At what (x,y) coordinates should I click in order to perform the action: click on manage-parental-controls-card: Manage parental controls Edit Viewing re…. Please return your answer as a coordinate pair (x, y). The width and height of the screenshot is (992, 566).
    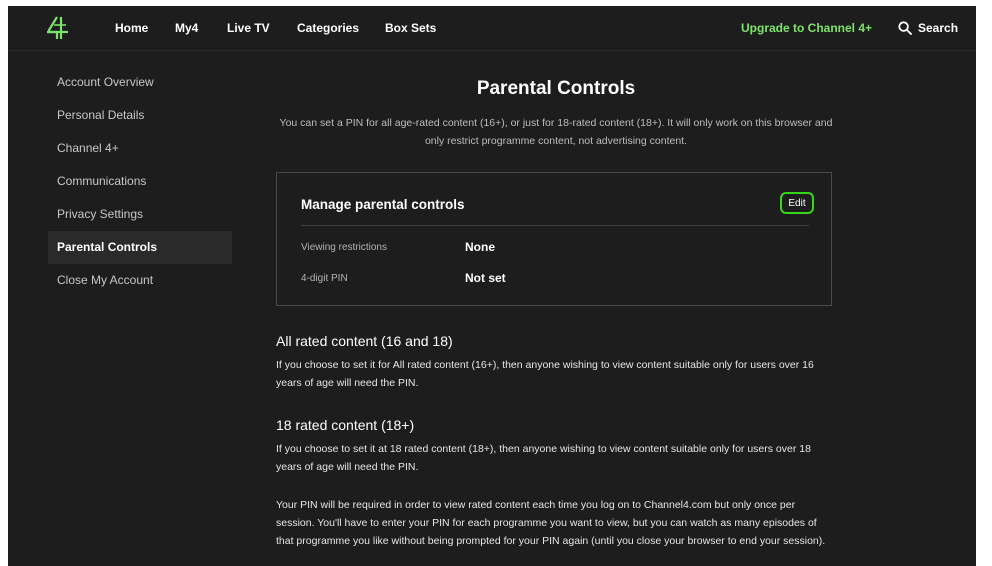
    Looking at the image, I should click on (554, 239).